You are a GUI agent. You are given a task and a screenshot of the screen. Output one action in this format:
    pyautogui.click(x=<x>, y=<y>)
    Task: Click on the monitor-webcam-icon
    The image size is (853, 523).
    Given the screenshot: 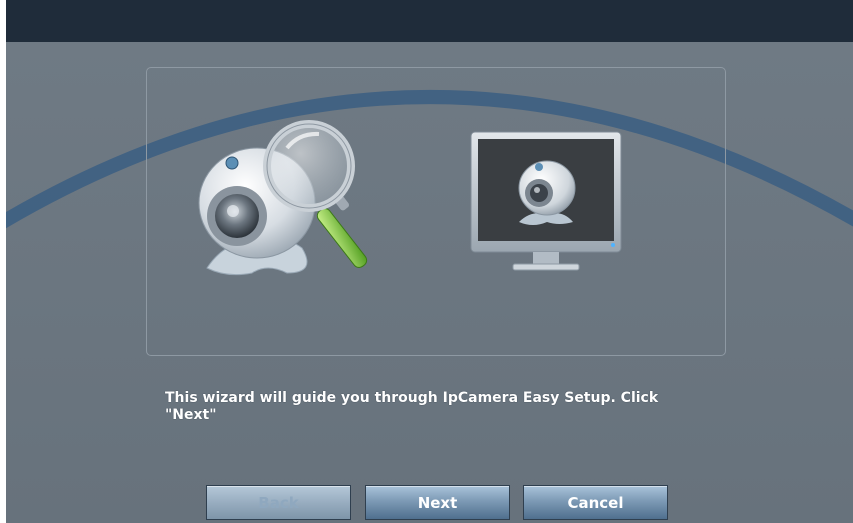 What is the action you would take?
    pyautogui.click(x=546, y=201)
    